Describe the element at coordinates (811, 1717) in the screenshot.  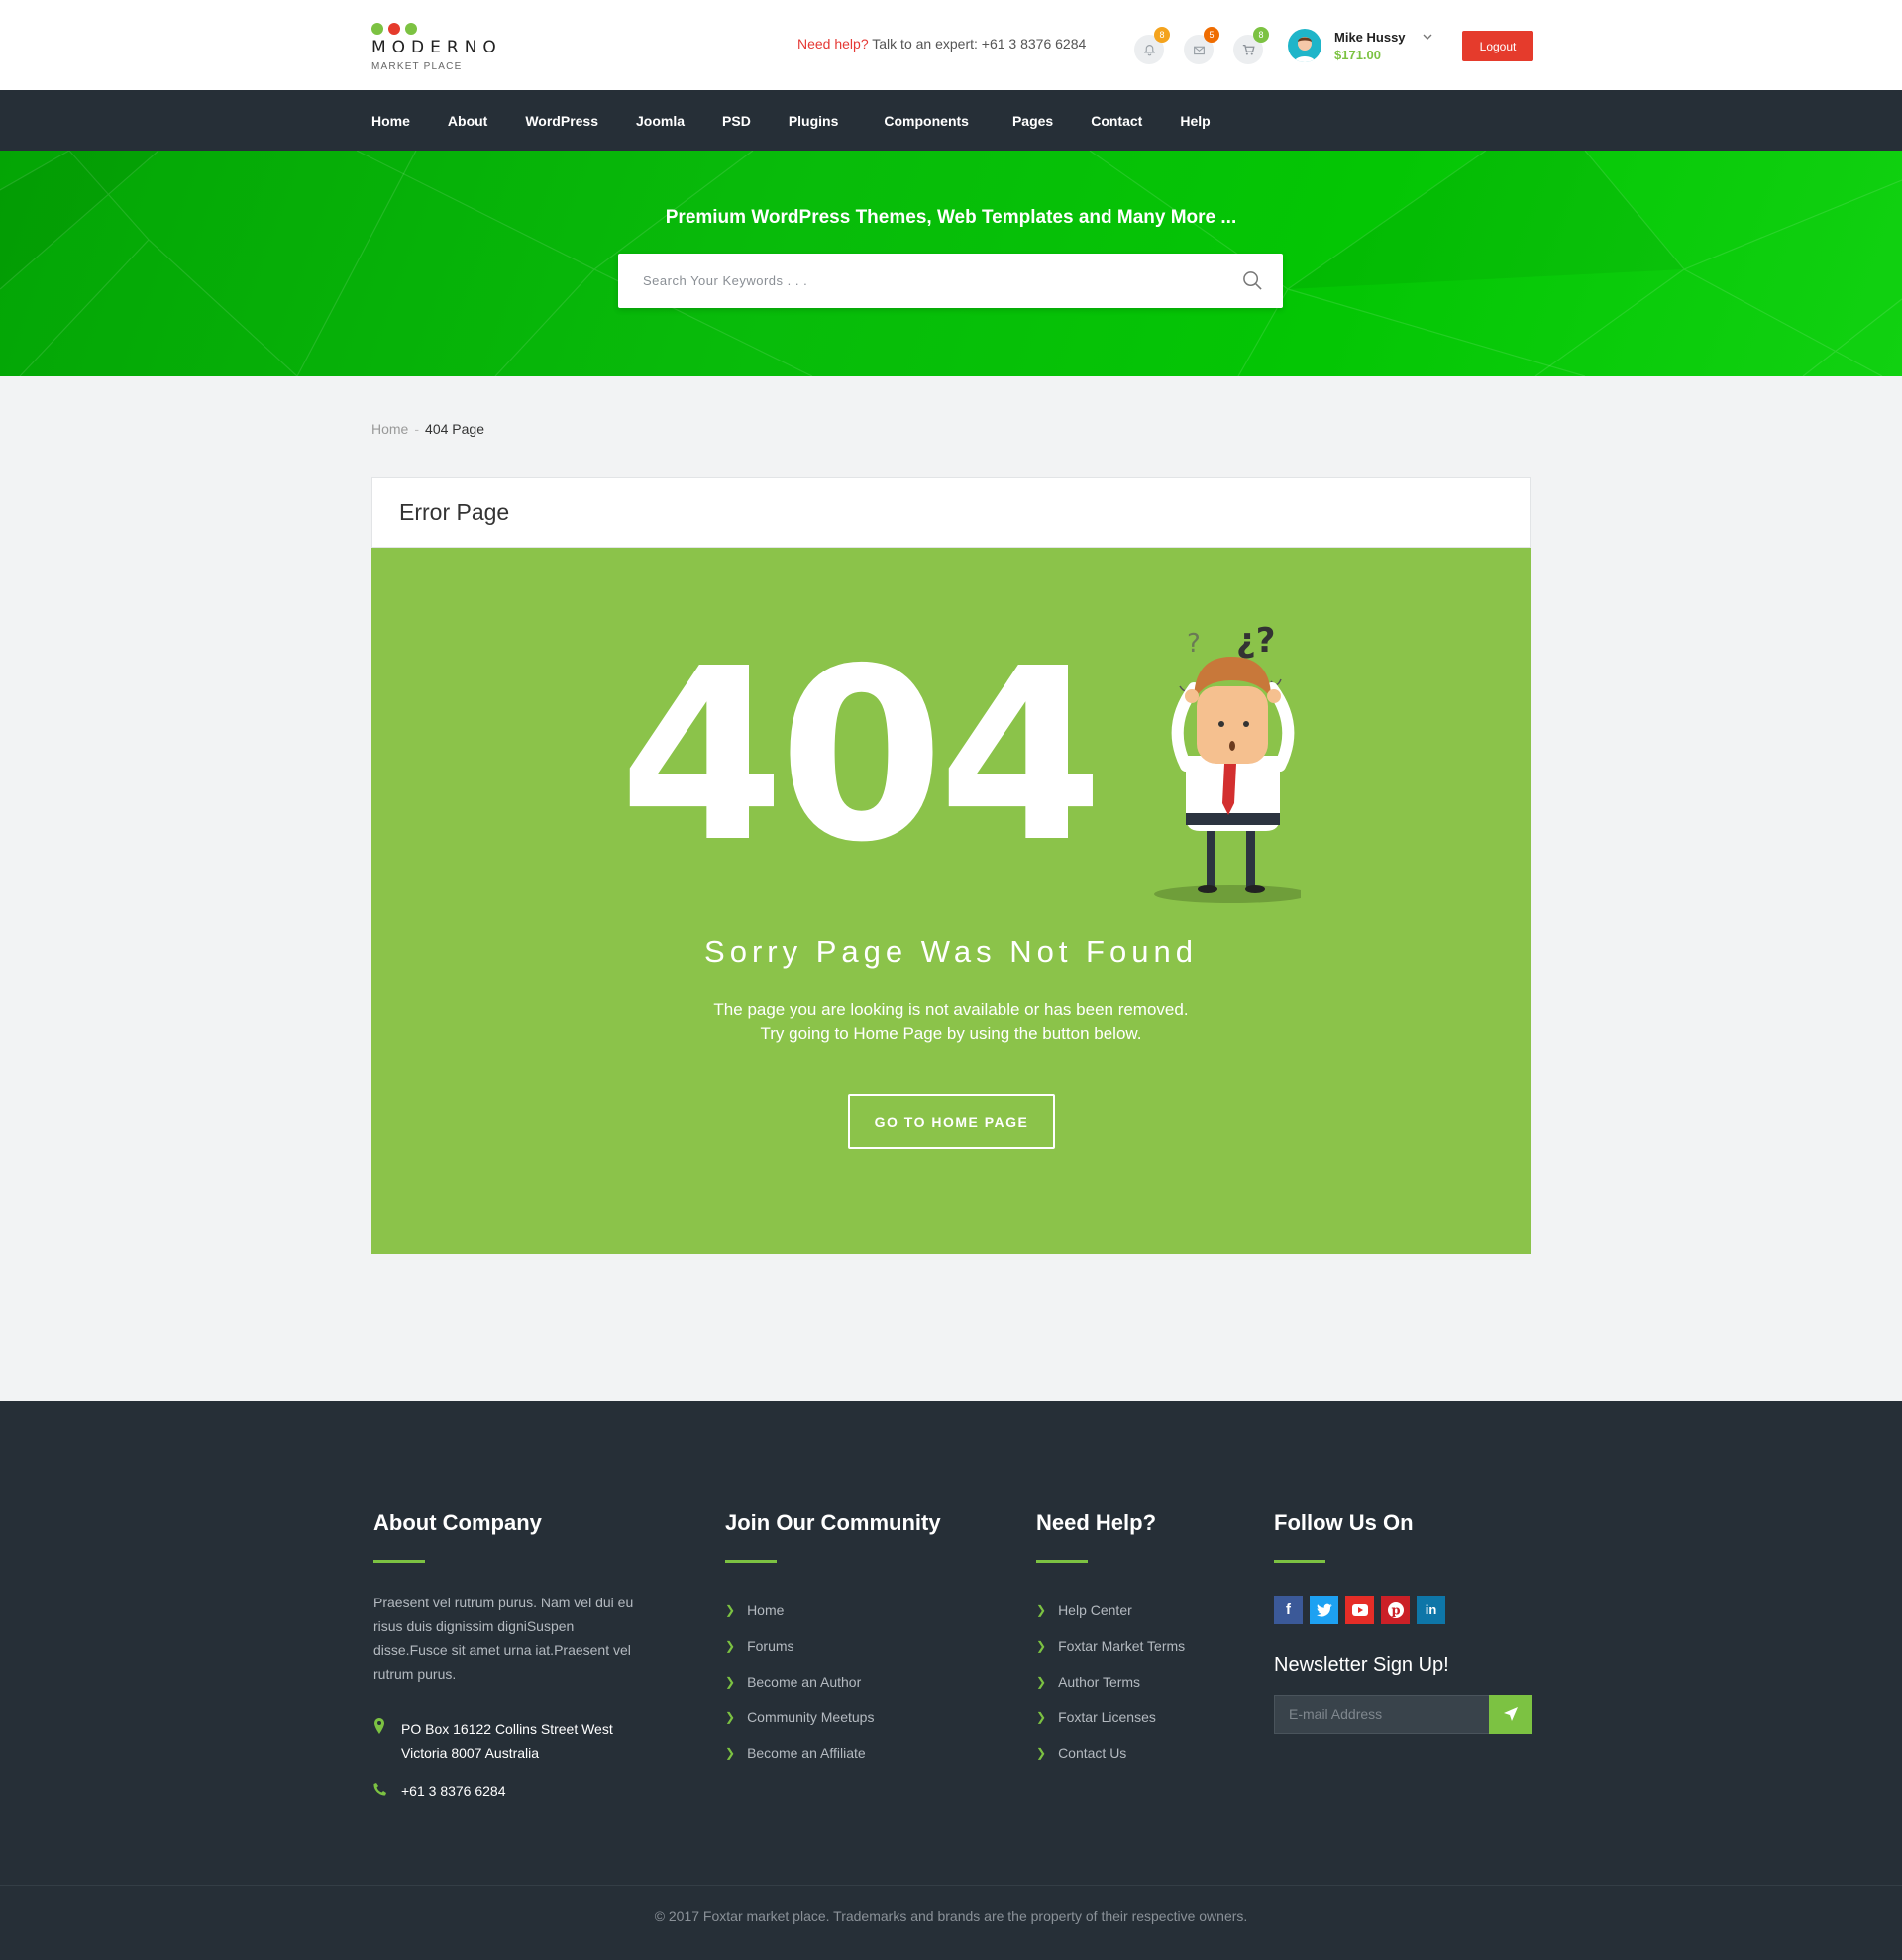
I see `footer-link-label: Community Meetups` at that location.